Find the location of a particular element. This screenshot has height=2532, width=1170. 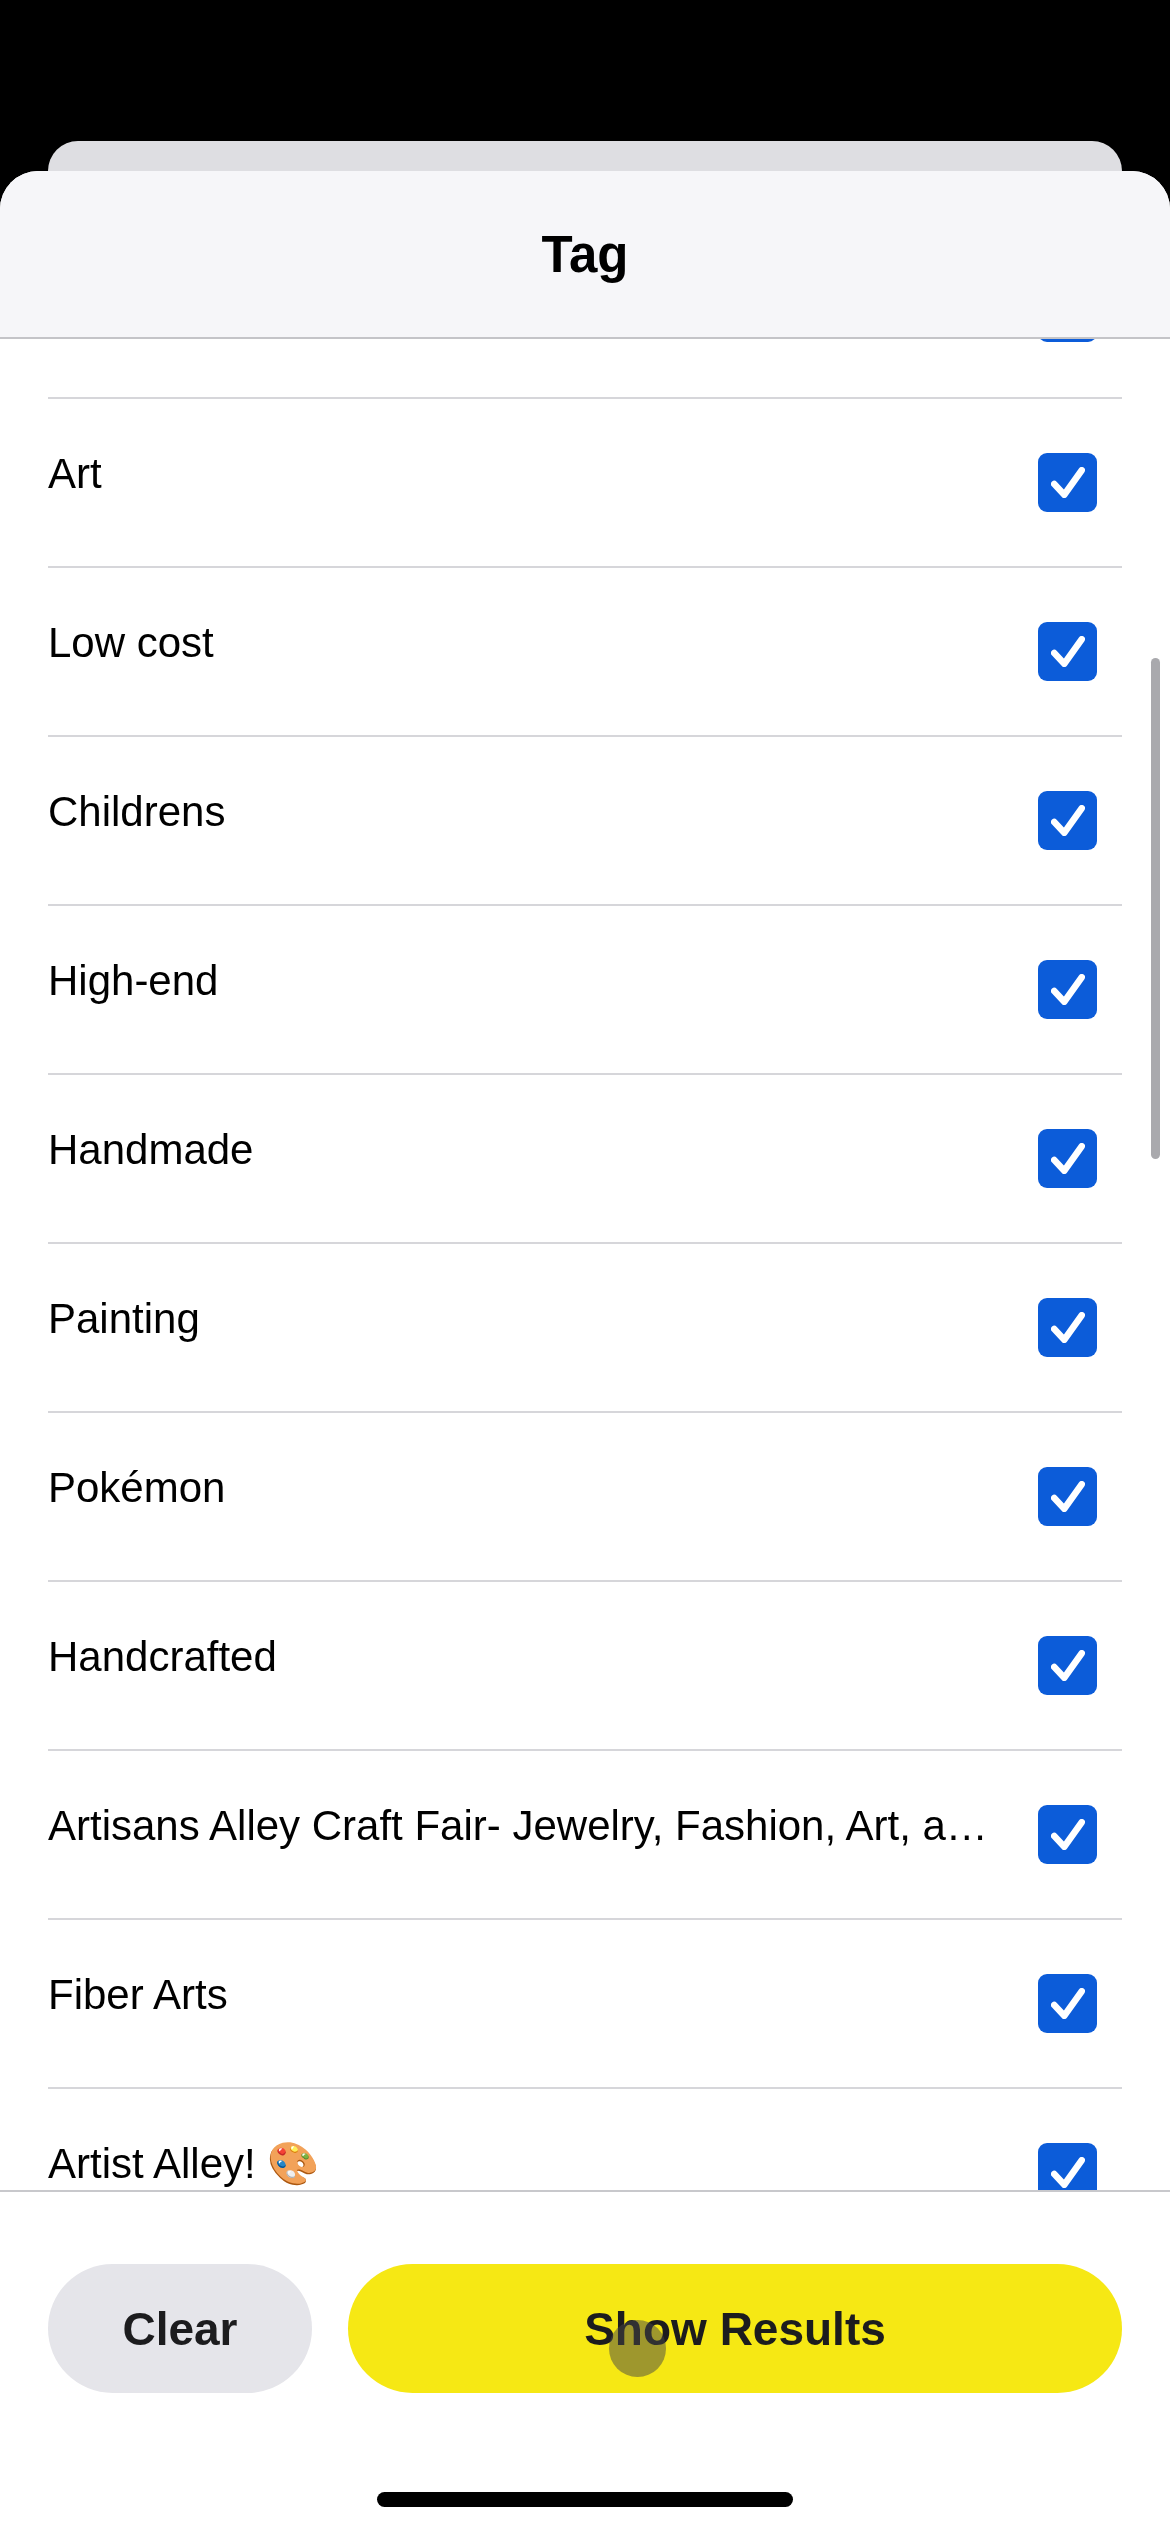

tag-label: Low cost is located at coordinates (131, 642).